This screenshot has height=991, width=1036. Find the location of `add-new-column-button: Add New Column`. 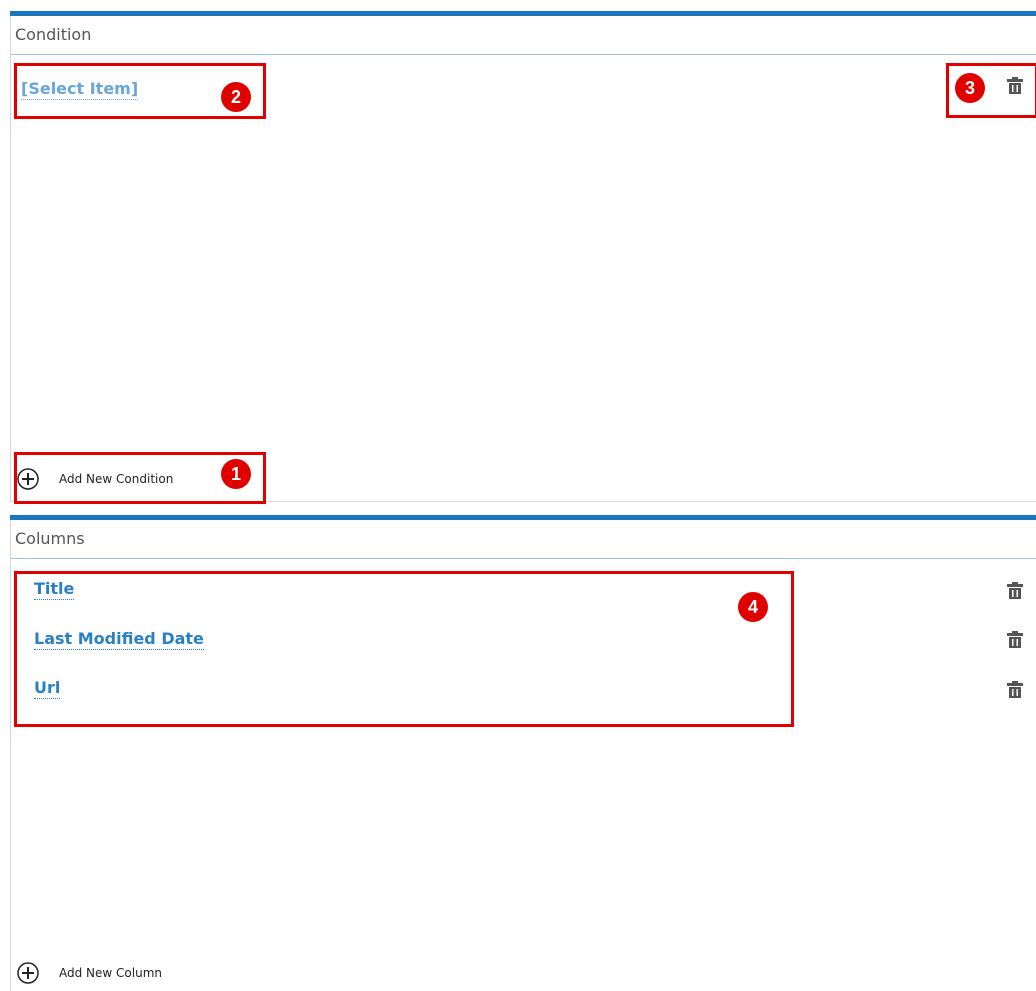

add-new-column-button: Add New Column is located at coordinates (89, 973).